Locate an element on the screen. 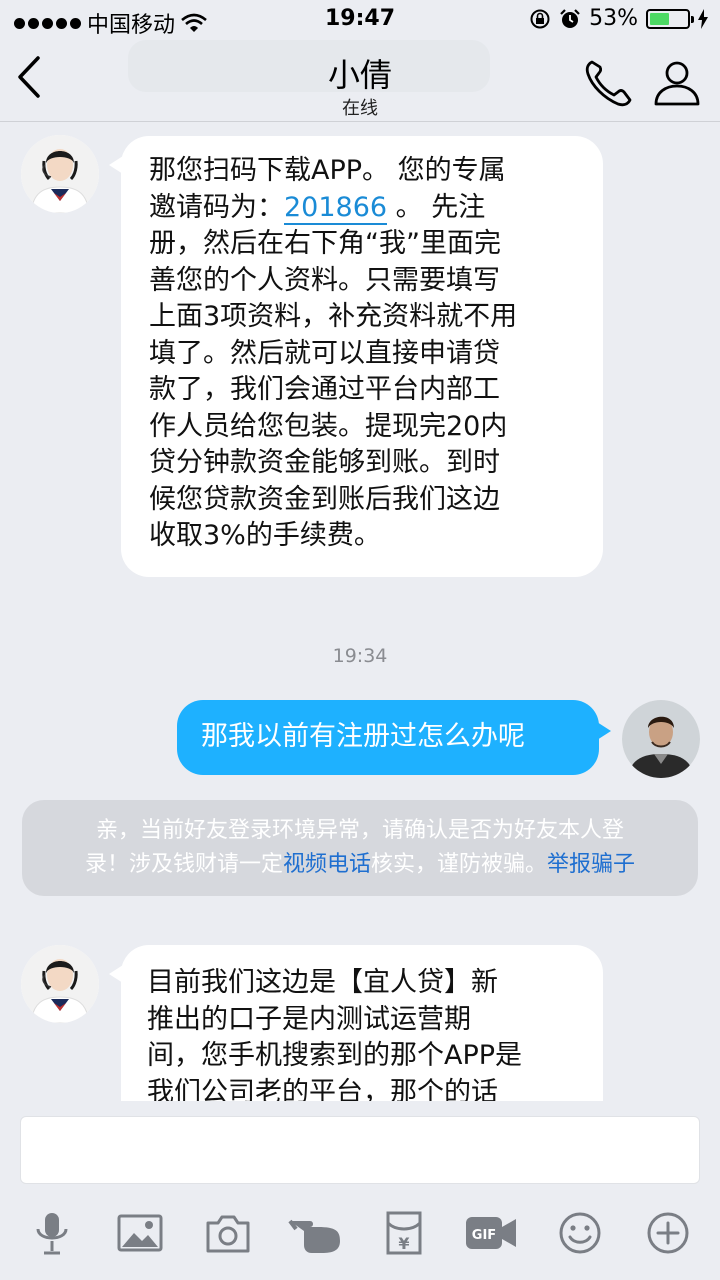  message-timestamp: 19:34 is located at coordinates (360, 656).